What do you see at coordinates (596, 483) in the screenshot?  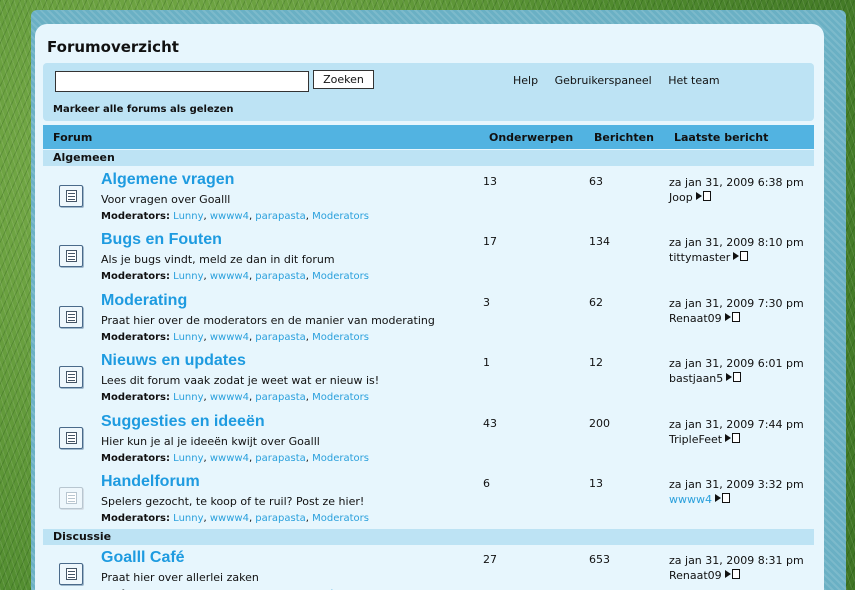 I see `forum-post-count: 13` at bounding box center [596, 483].